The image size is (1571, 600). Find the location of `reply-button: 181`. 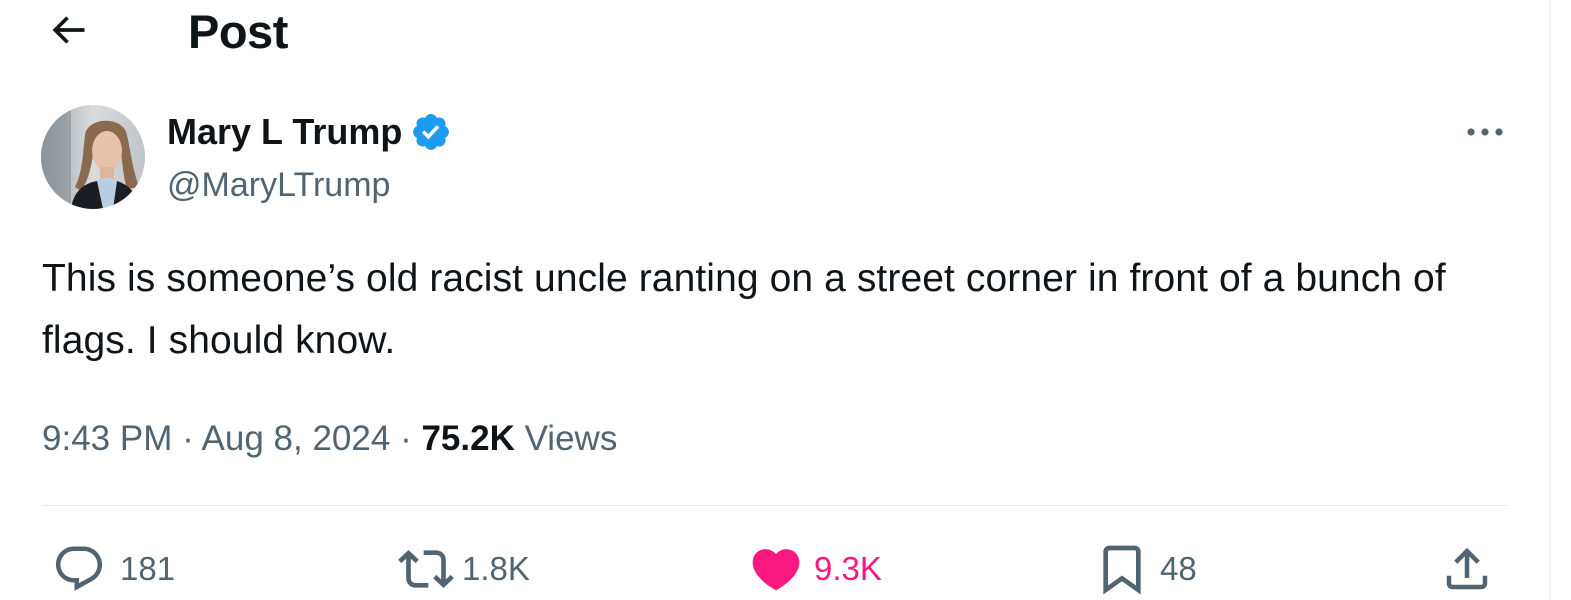

reply-button: 181 is located at coordinates (113, 569).